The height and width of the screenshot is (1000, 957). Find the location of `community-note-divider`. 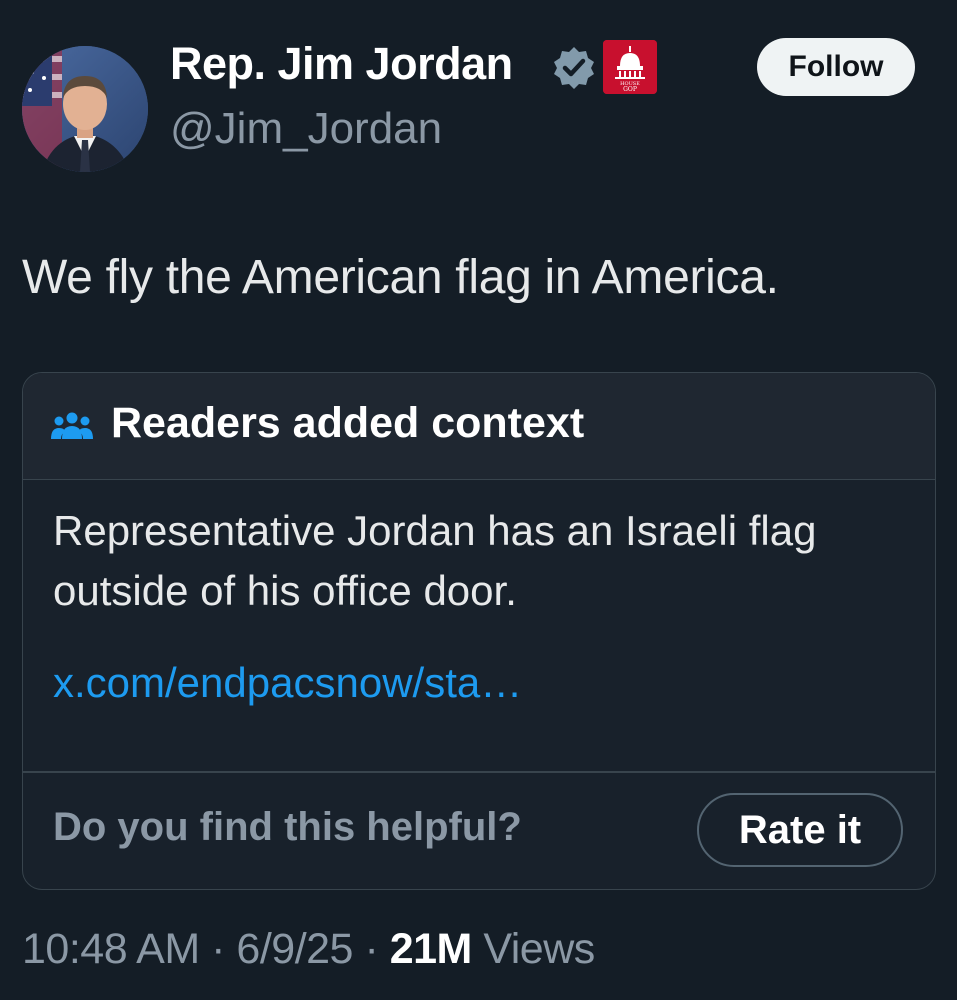

community-note-divider is located at coordinates (479, 772).